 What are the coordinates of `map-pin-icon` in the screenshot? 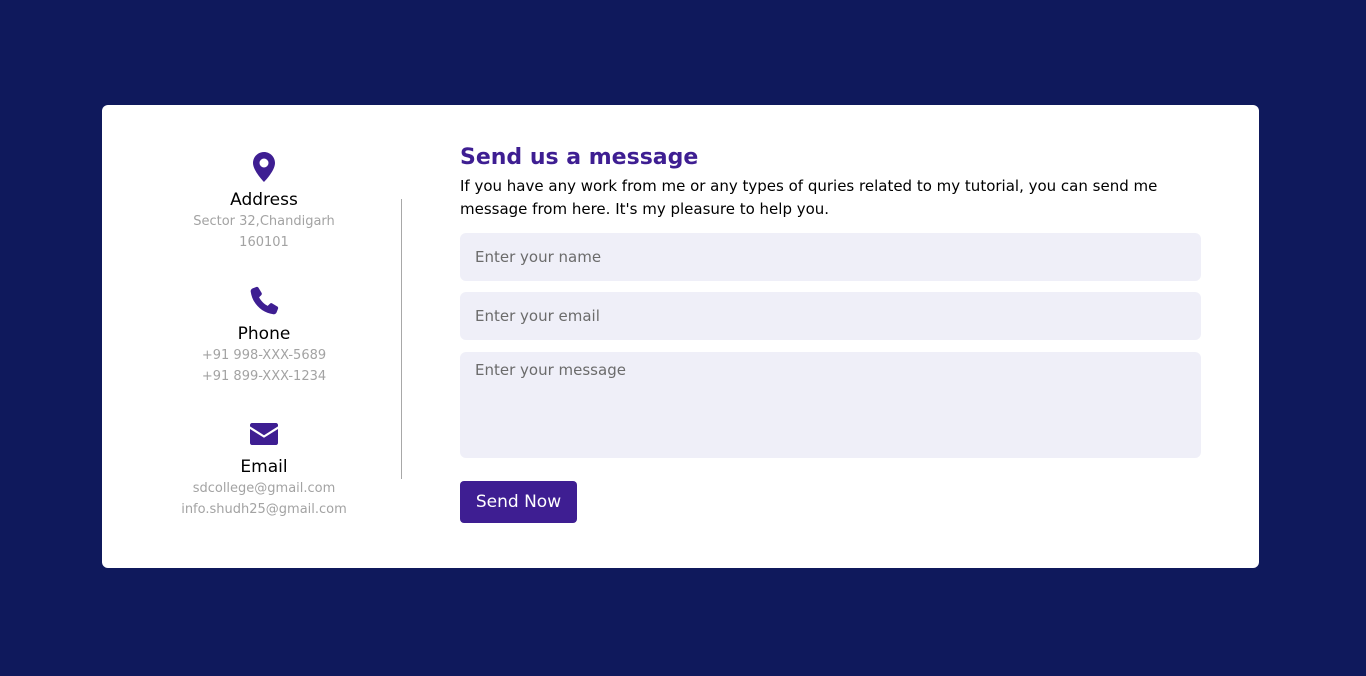 It's located at (264, 167).